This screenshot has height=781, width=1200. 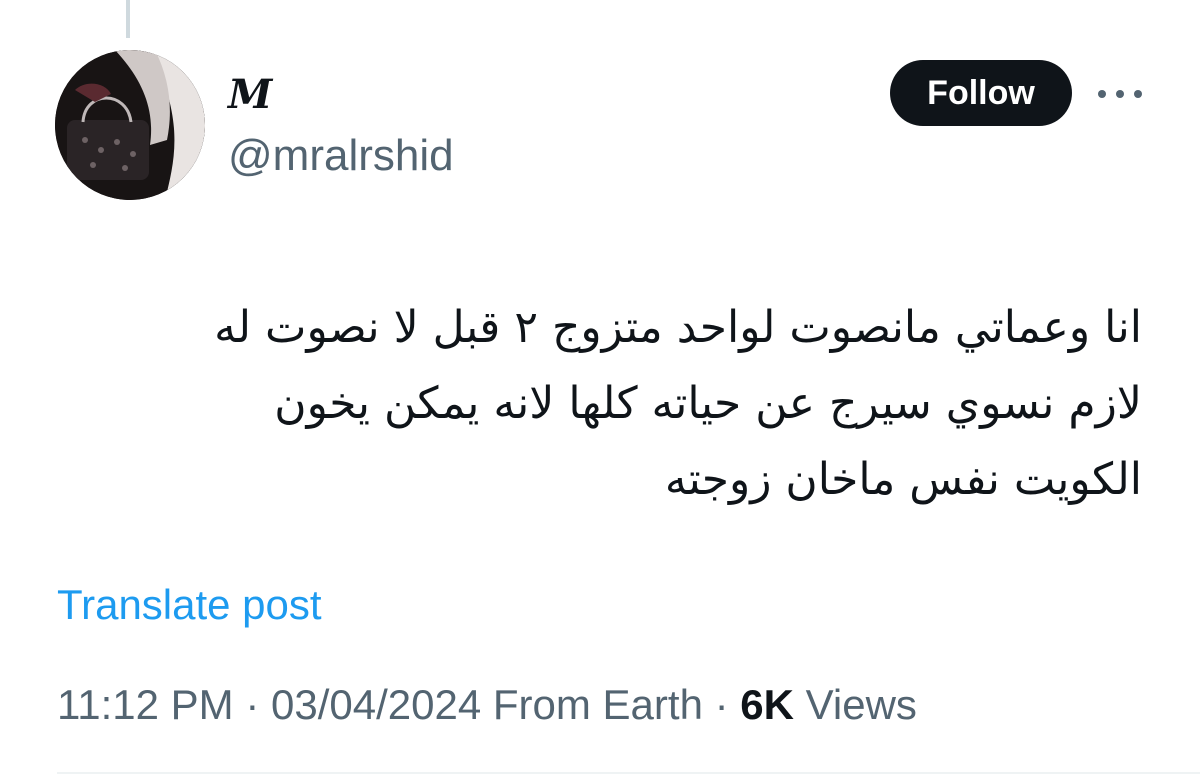 What do you see at coordinates (903, 479) in the screenshot?
I see `tweet-text-line: الكويت نفس ماخان زوجته` at bounding box center [903, 479].